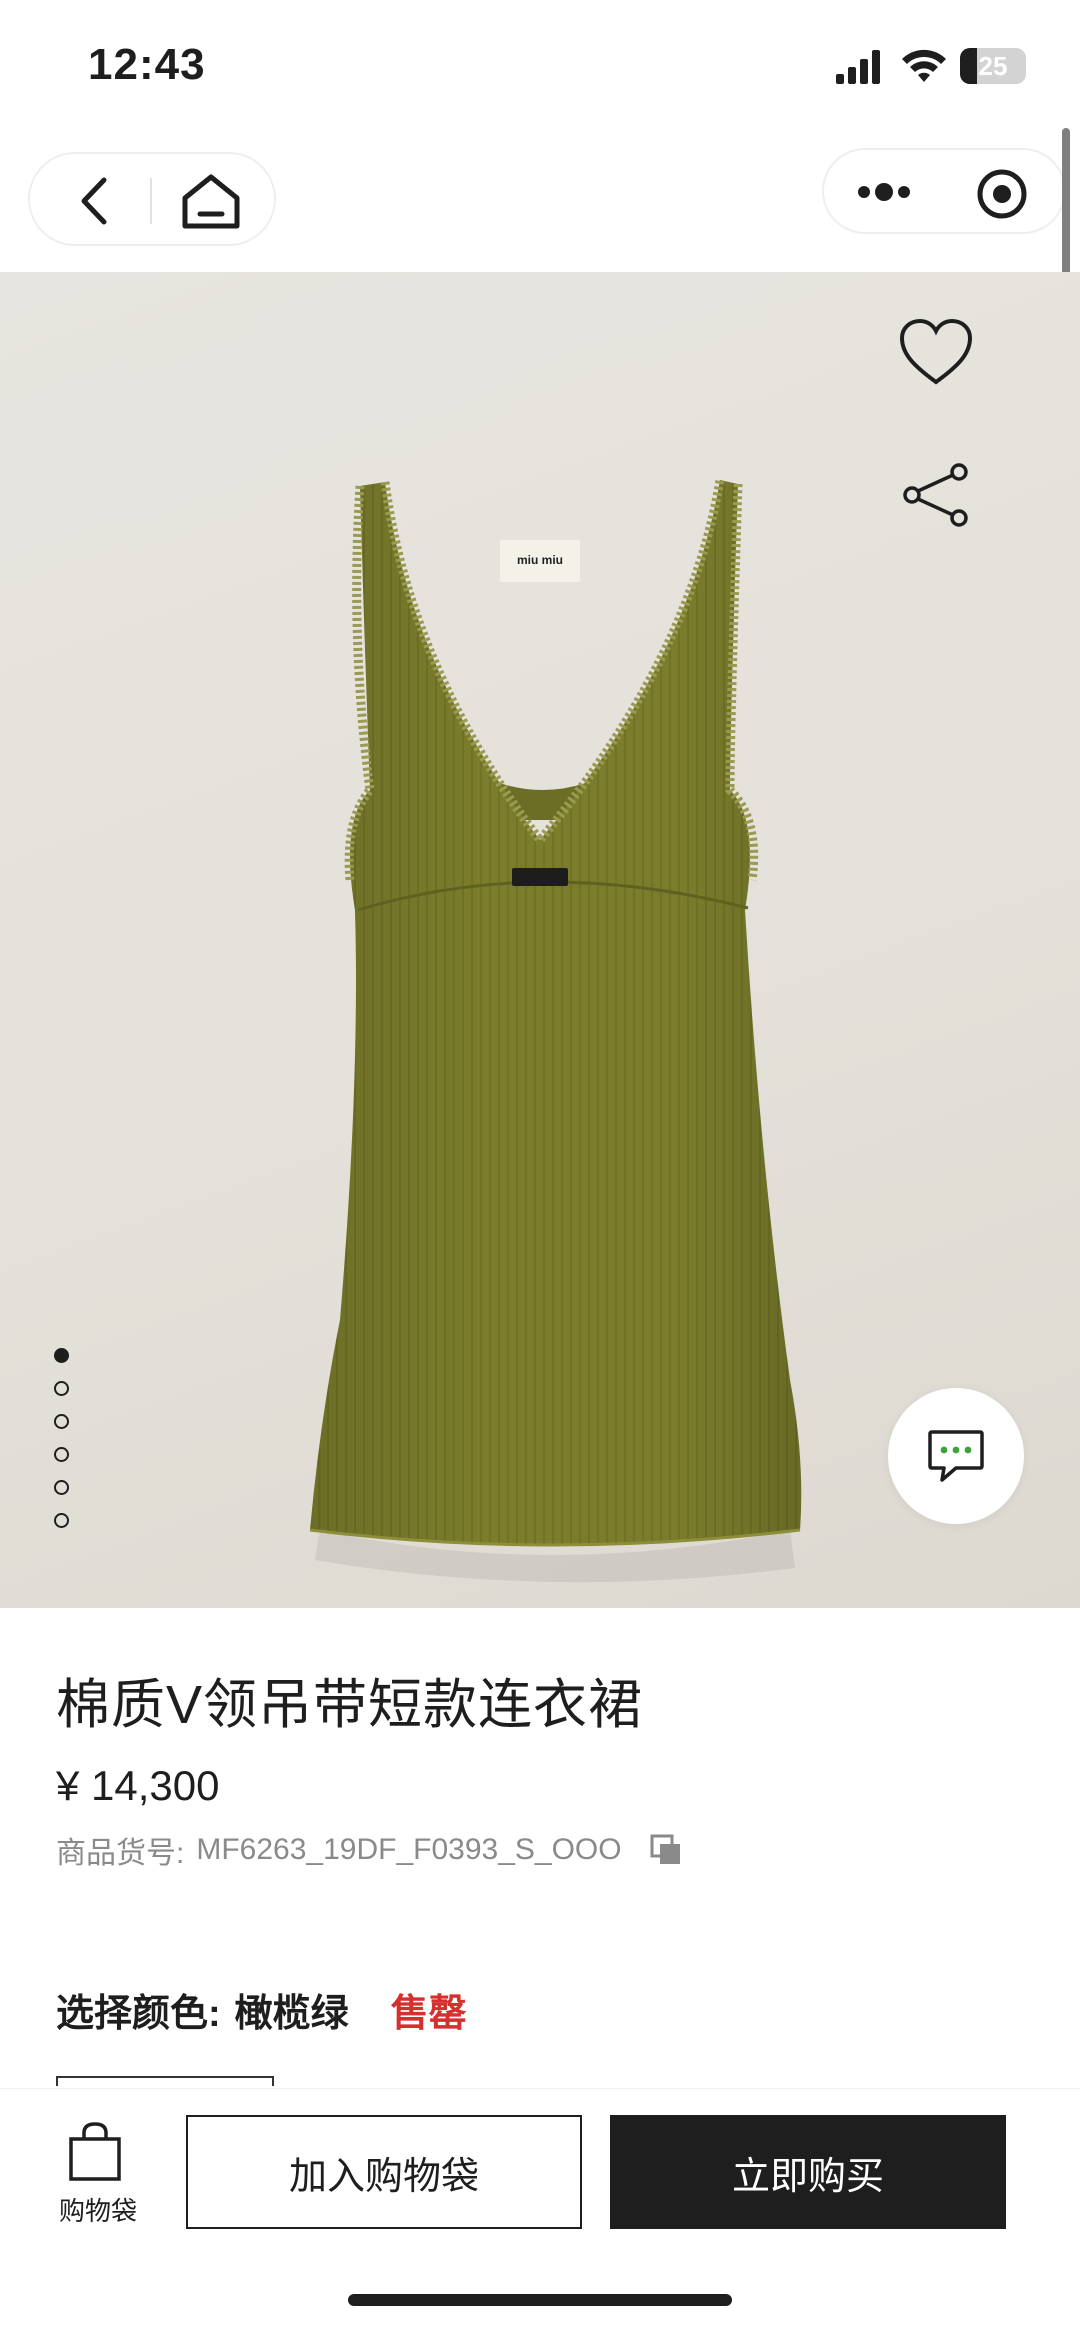 The image size is (1080, 2337). What do you see at coordinates (428, 2013) in the screenshot?
I see `sold-out-badge: 售罄` at bounding box center [428, 2013].